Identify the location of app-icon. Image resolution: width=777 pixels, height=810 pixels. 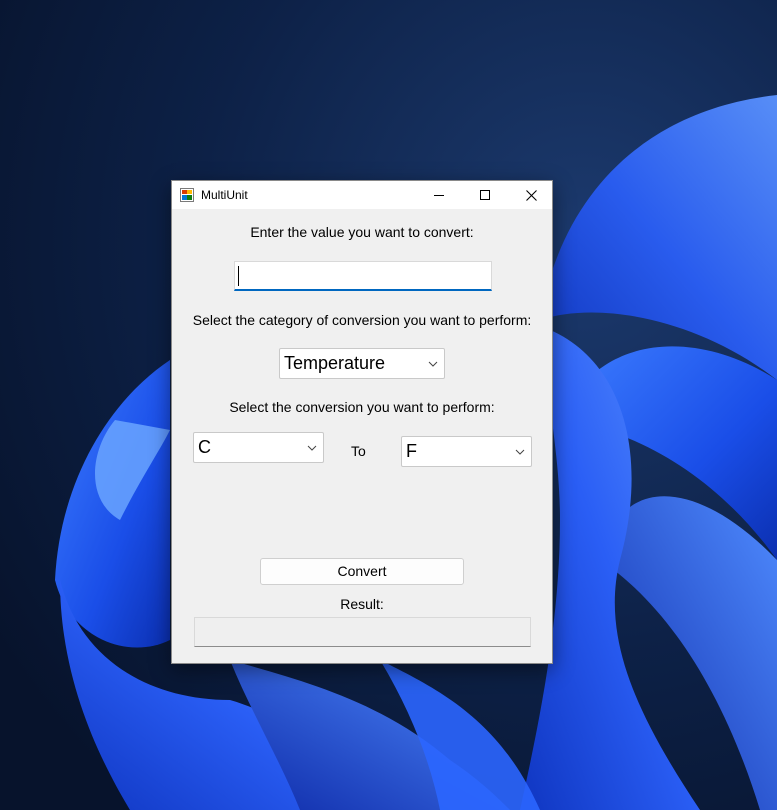
(187, 195).